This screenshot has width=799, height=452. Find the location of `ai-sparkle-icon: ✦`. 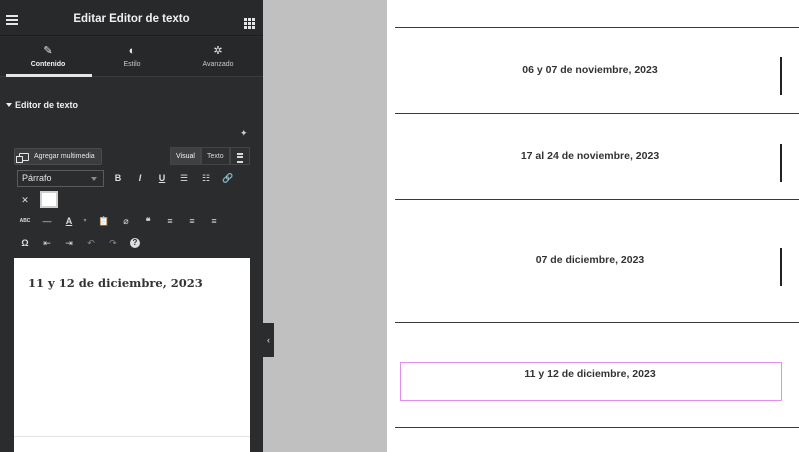

ai-sparkle-icon: ✦ is located at coordinates (244, 133).